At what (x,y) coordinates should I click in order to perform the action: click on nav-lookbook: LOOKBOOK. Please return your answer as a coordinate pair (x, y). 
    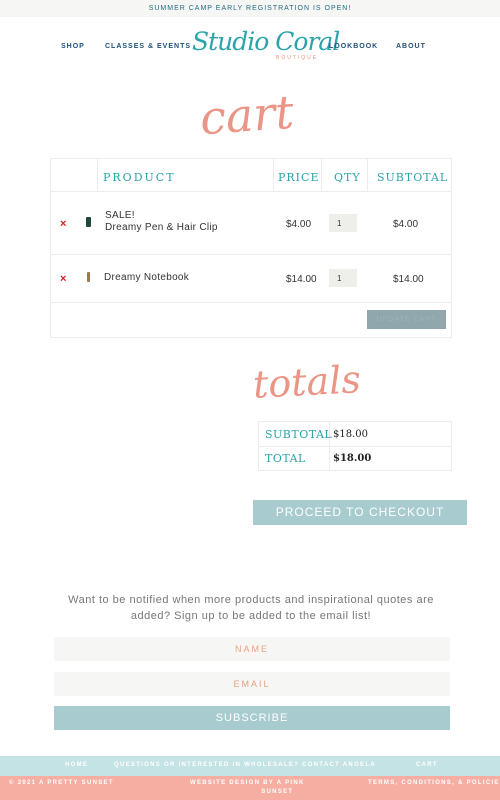
    Looking at the image, I should click on (353, 46).